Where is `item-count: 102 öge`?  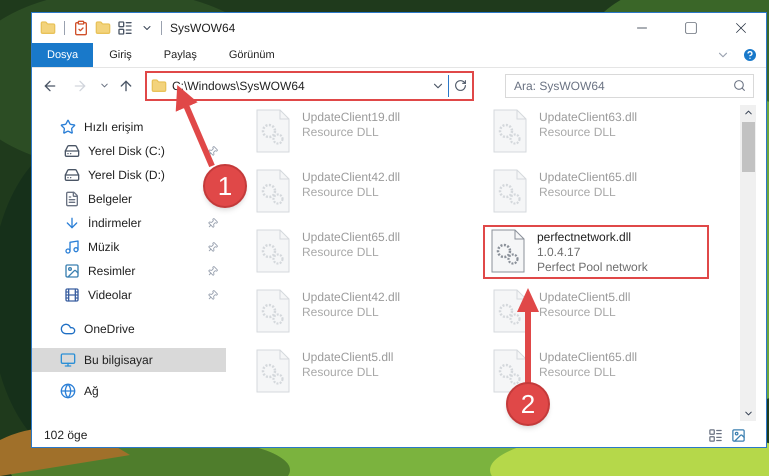
item-count: 102 öge is located at coordinates (66, 435).